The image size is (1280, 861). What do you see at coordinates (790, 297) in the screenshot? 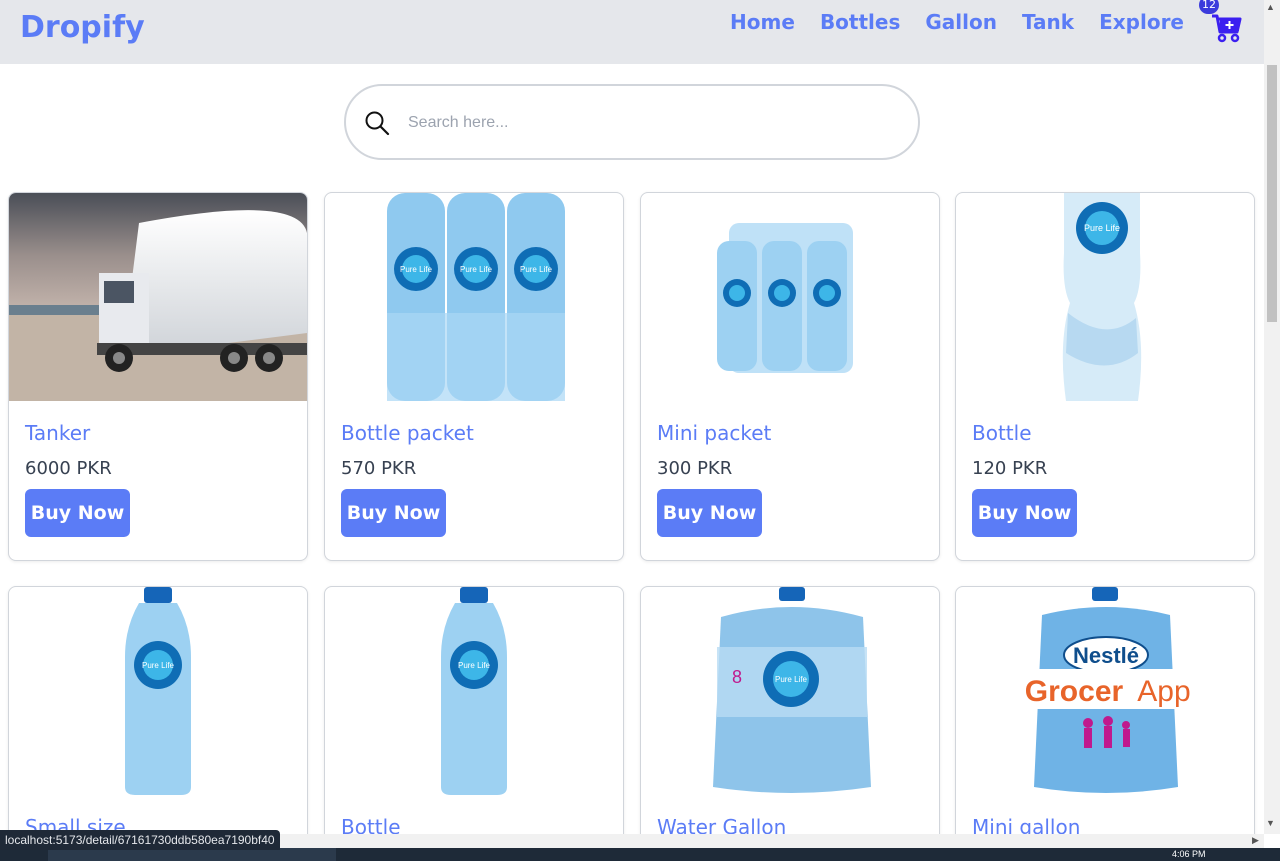
I see `product-image-mini-packet` at bounding box center [790, 297].